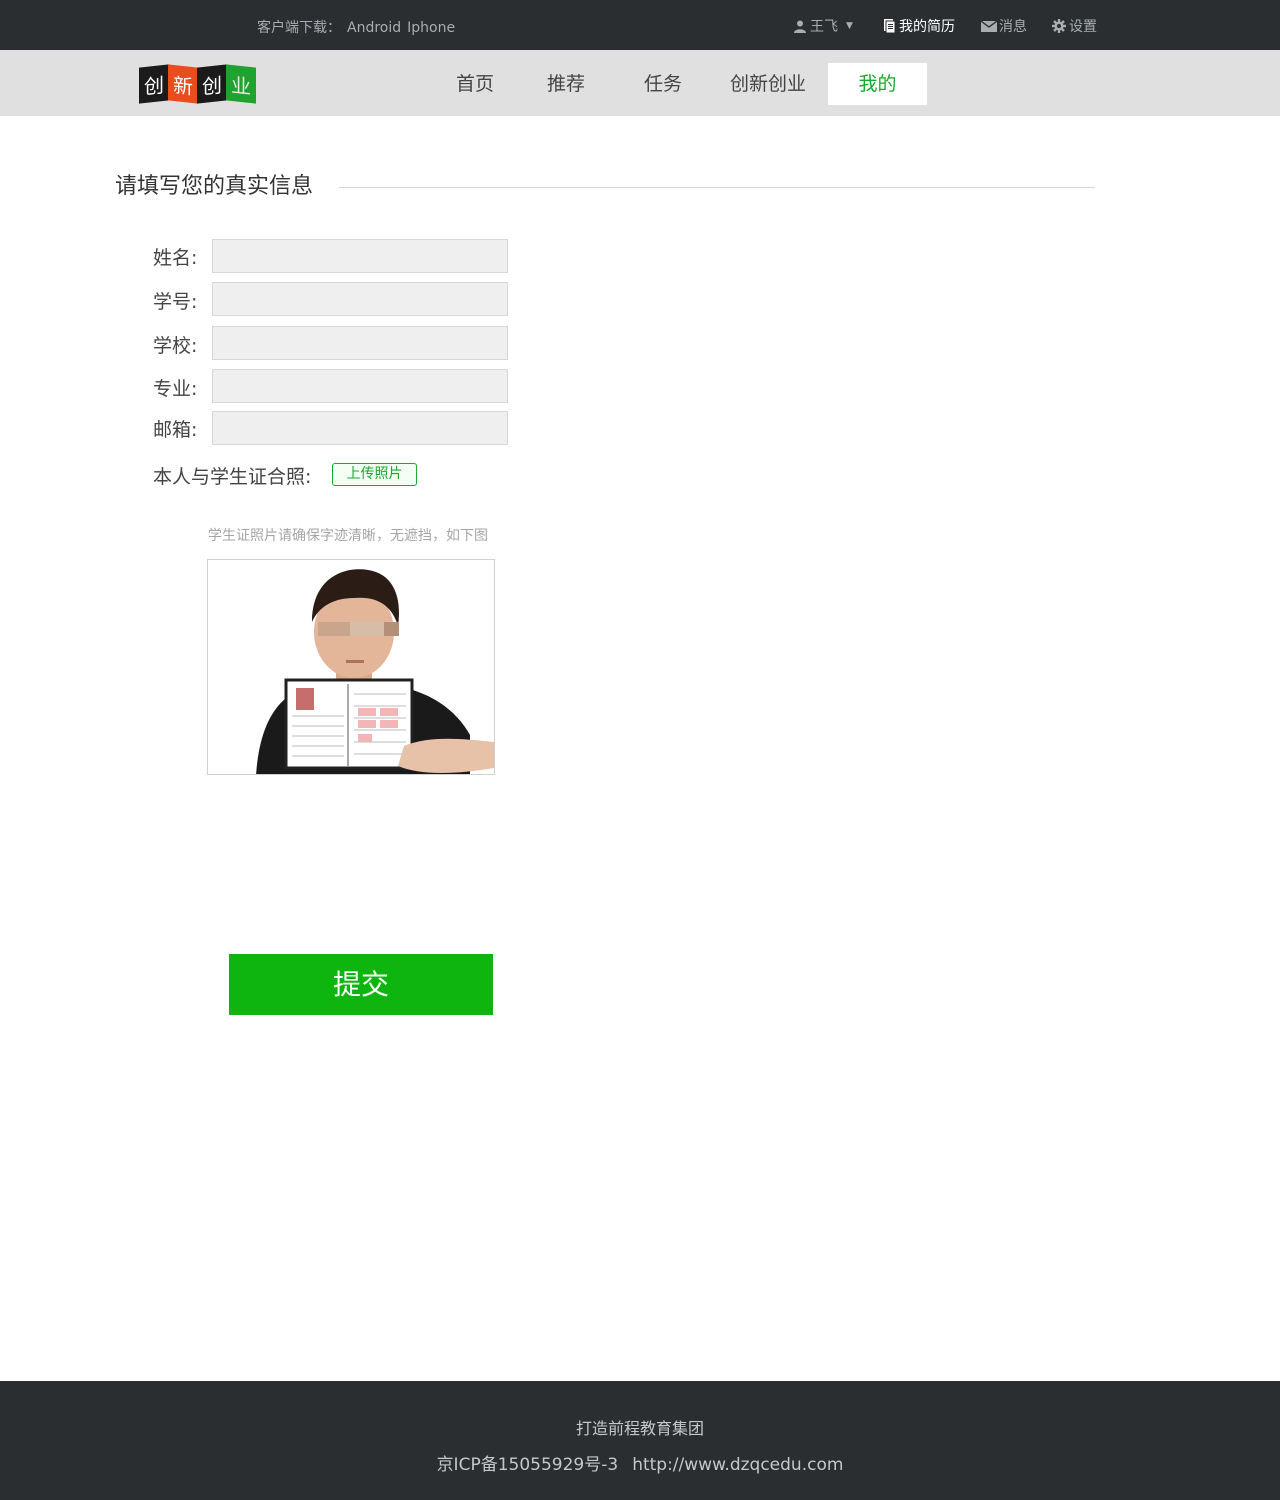  What do you see at coordinates (737, 1465) in the screenshot?
I see `site-url: http://www.dzqcedu.com` at bounding box center [737, 1465].